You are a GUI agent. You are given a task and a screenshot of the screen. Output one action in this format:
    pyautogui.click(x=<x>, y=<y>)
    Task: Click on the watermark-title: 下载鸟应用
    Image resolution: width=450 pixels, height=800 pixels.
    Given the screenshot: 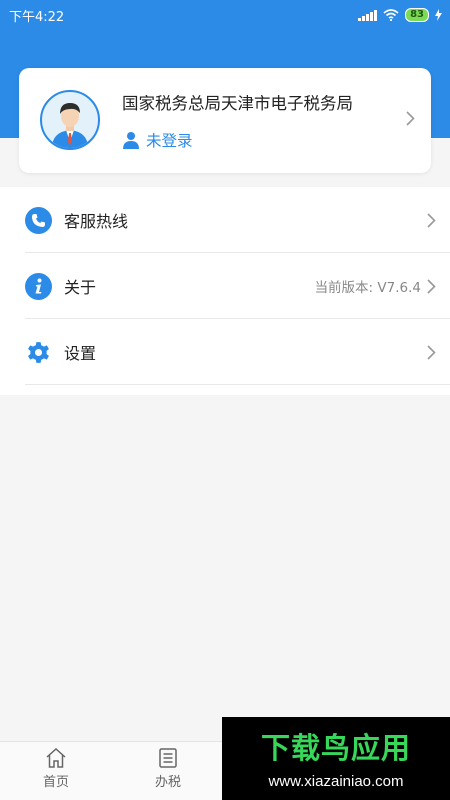 What is the action you would take?
    pyautogui.click(x=335, y=748)
    